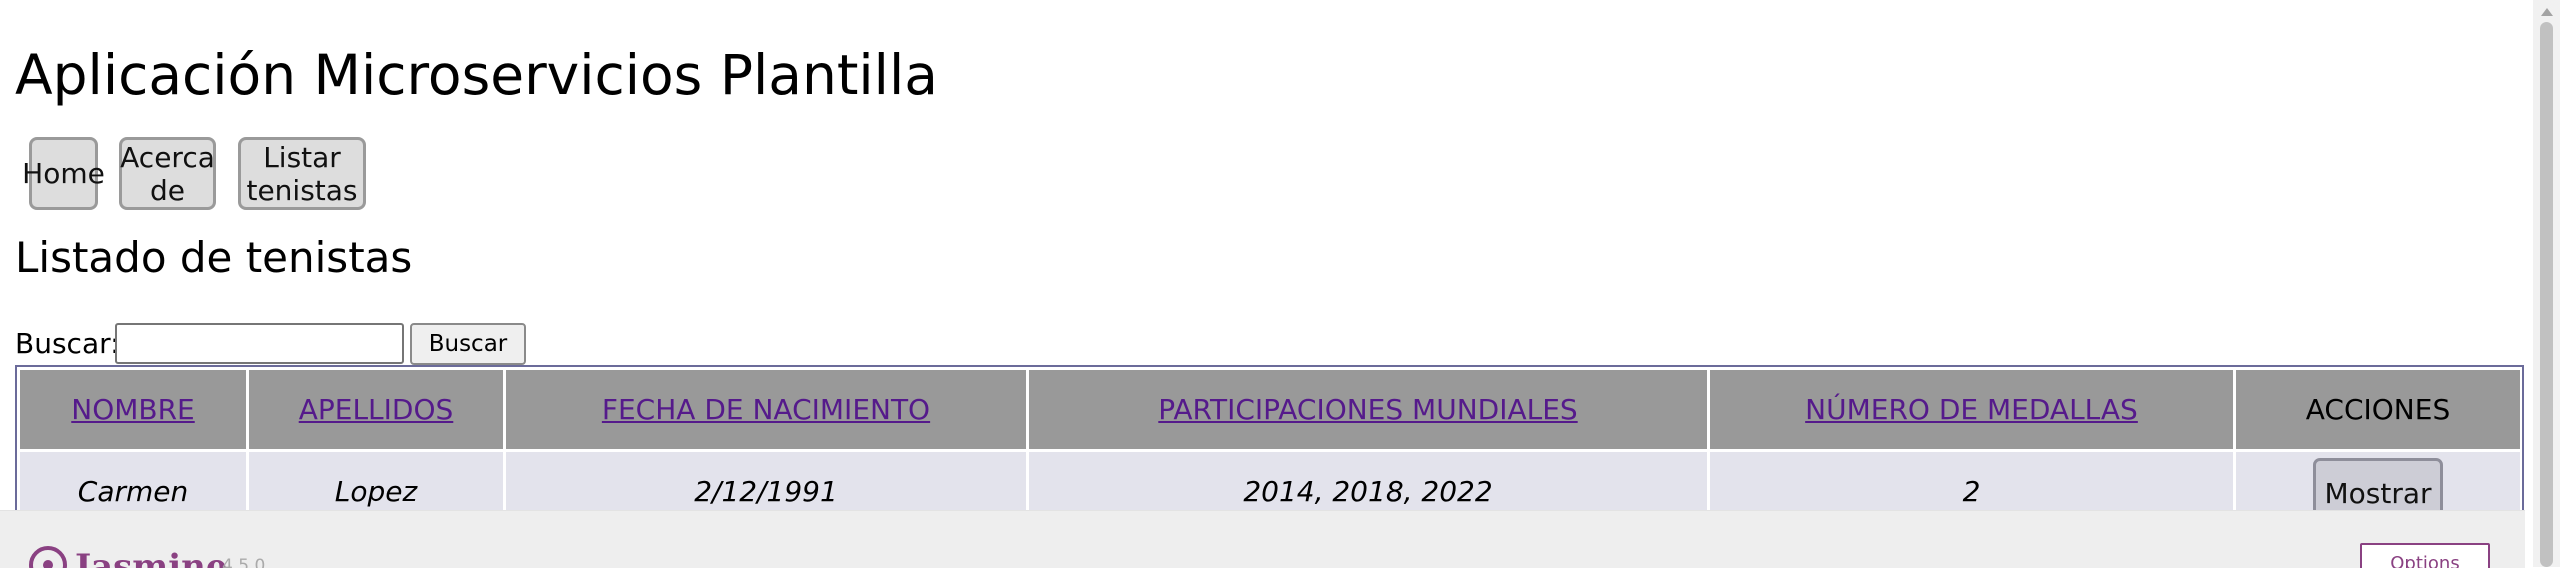 The image size is (2560, 568). I want to click on nav-about-button: Acerca de, so click(167, 173).